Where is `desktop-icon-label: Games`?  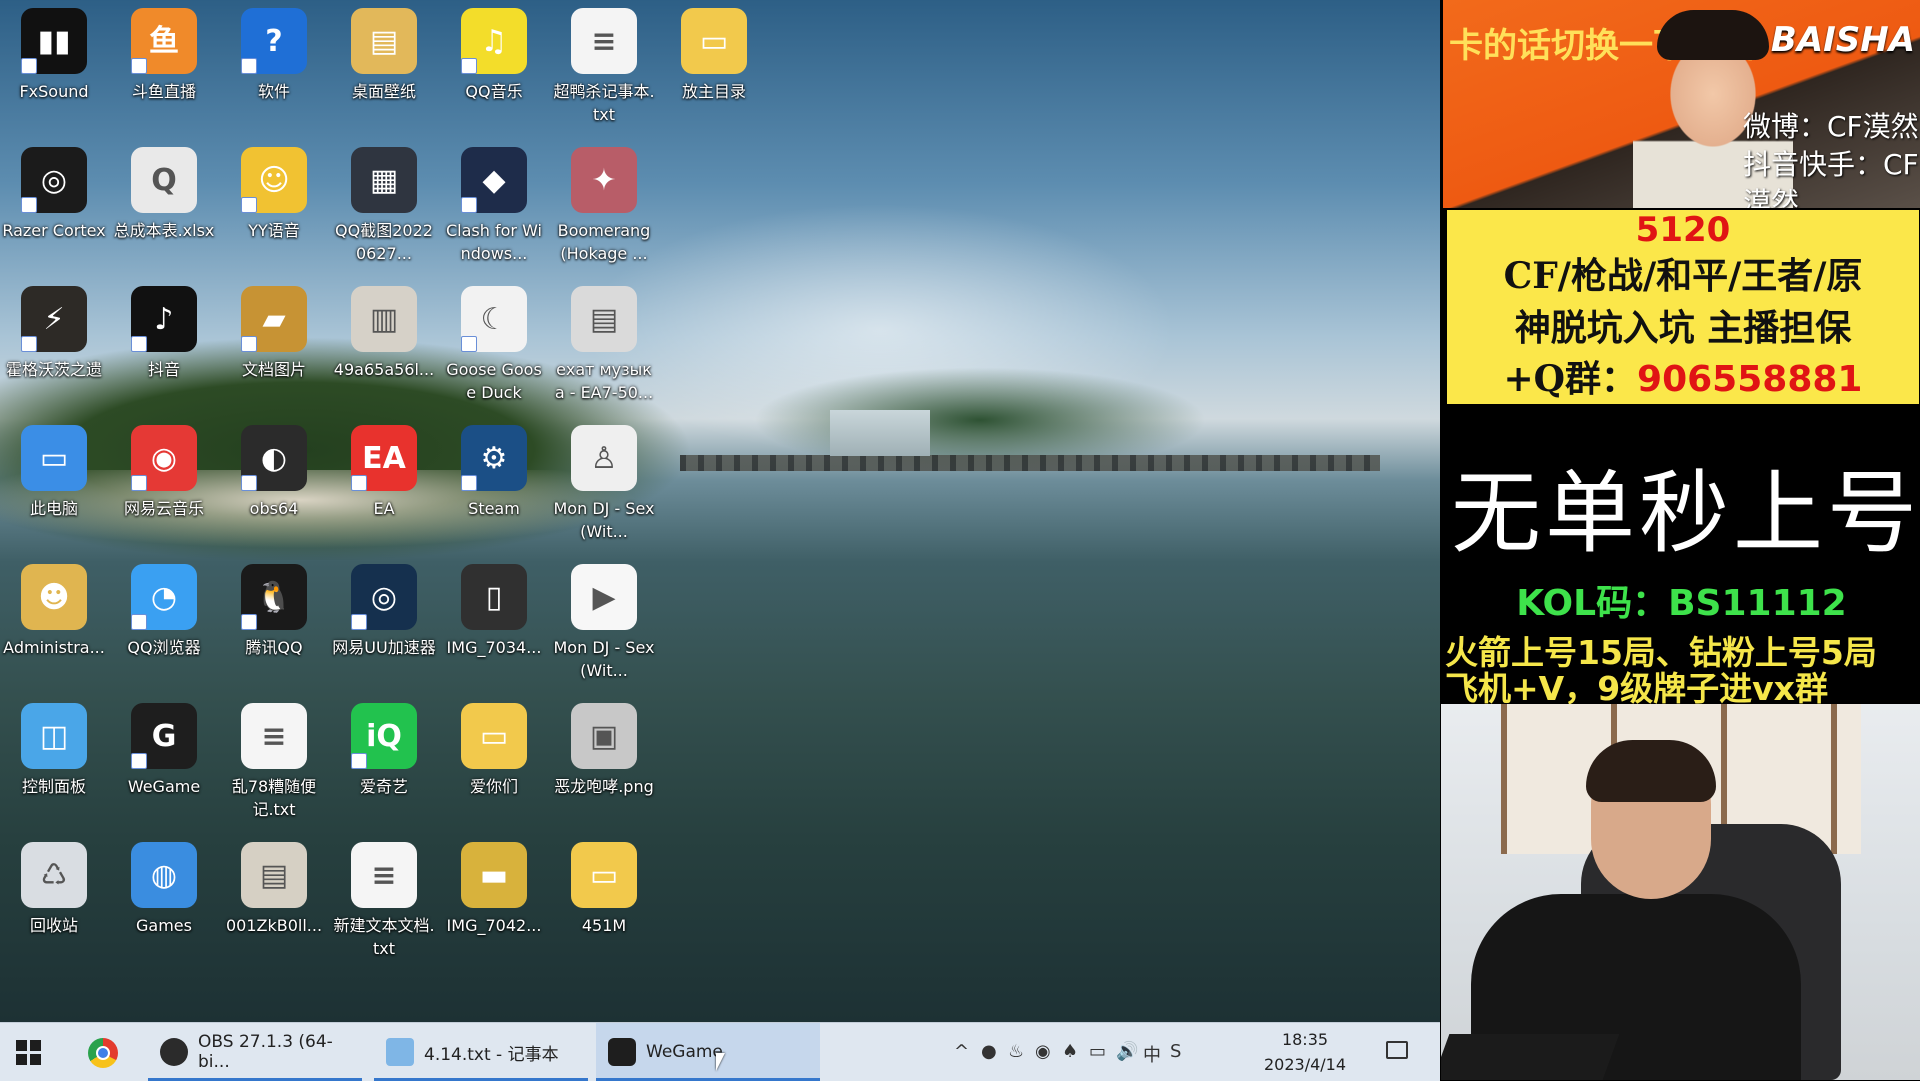
desktop-icon-label: Games is located at coordinates (164, 925).